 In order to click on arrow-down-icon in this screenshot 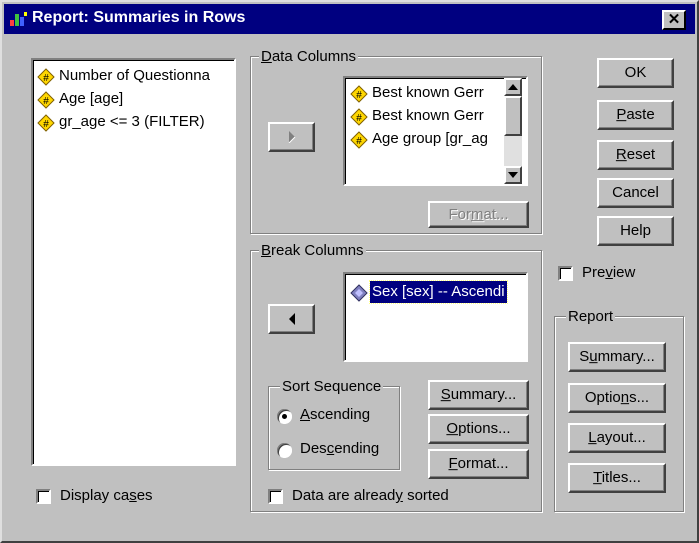, I will do `click(513, 175)`.